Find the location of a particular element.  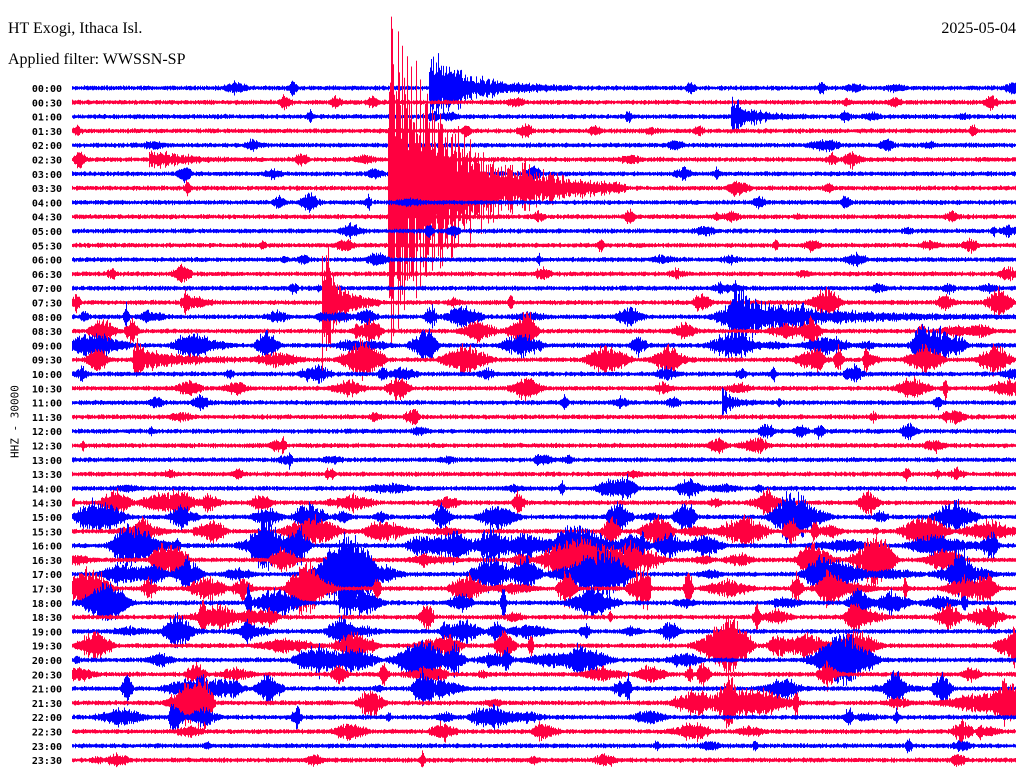

row-time-label: 13:00 is located at coordinates (47, 461).